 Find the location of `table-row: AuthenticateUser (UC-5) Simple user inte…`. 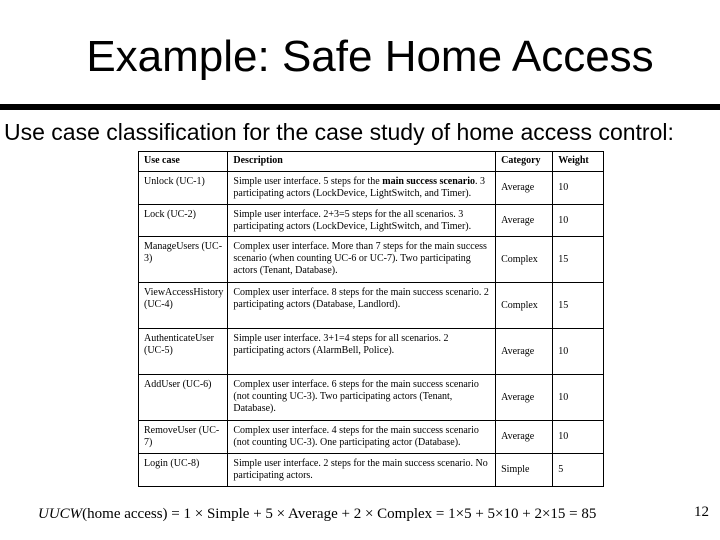

table-row: AuthenticateUser (UC-5) Simple user inte… is located at coordinates (370, 351).